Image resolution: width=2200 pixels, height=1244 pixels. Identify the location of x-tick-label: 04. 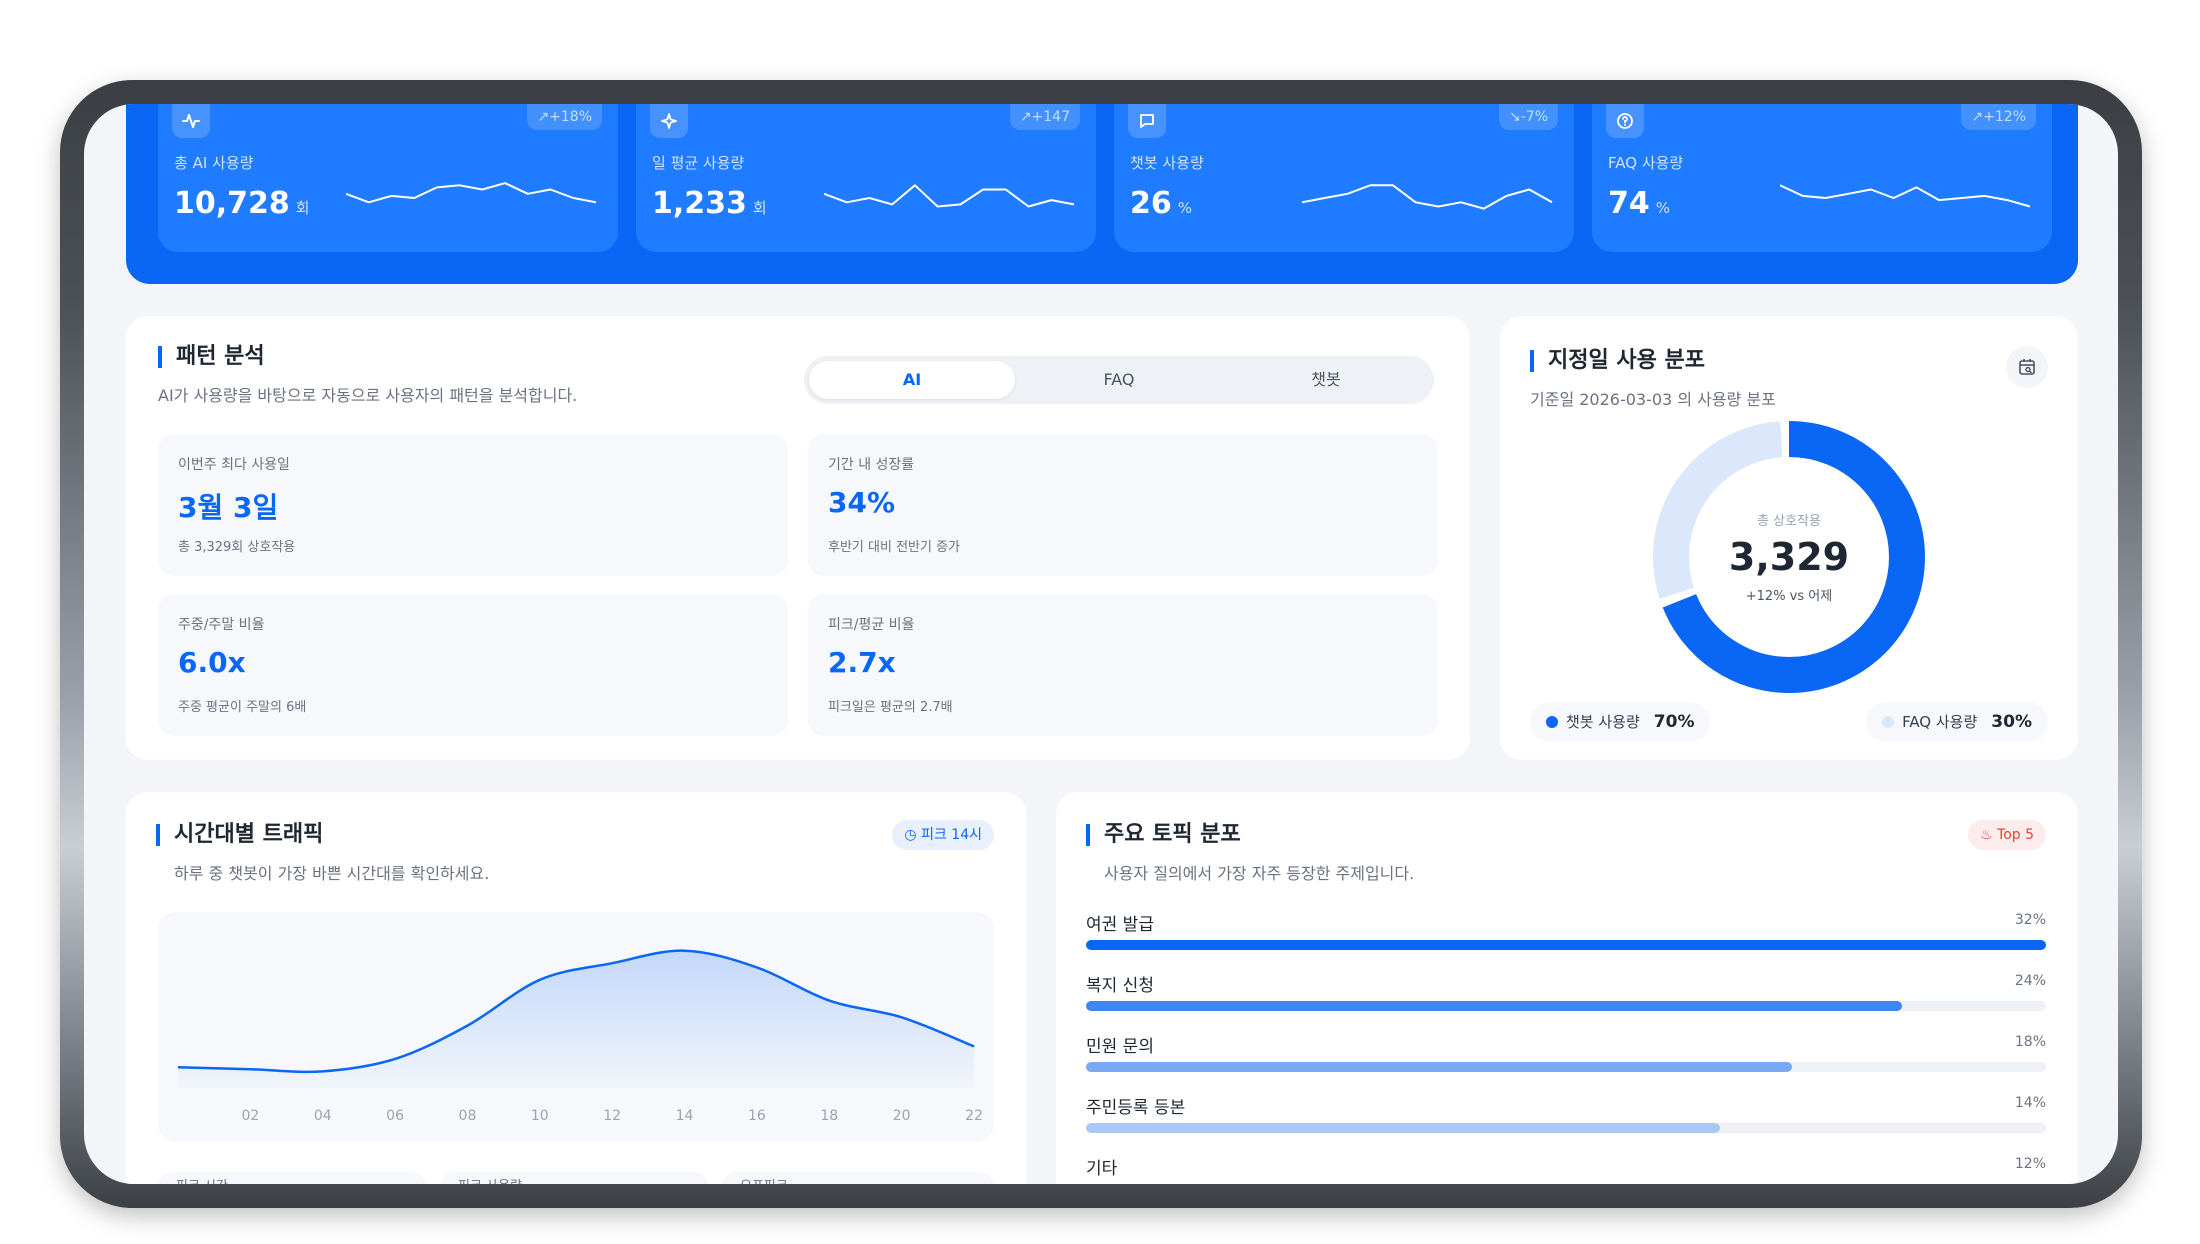
(323, 1116).